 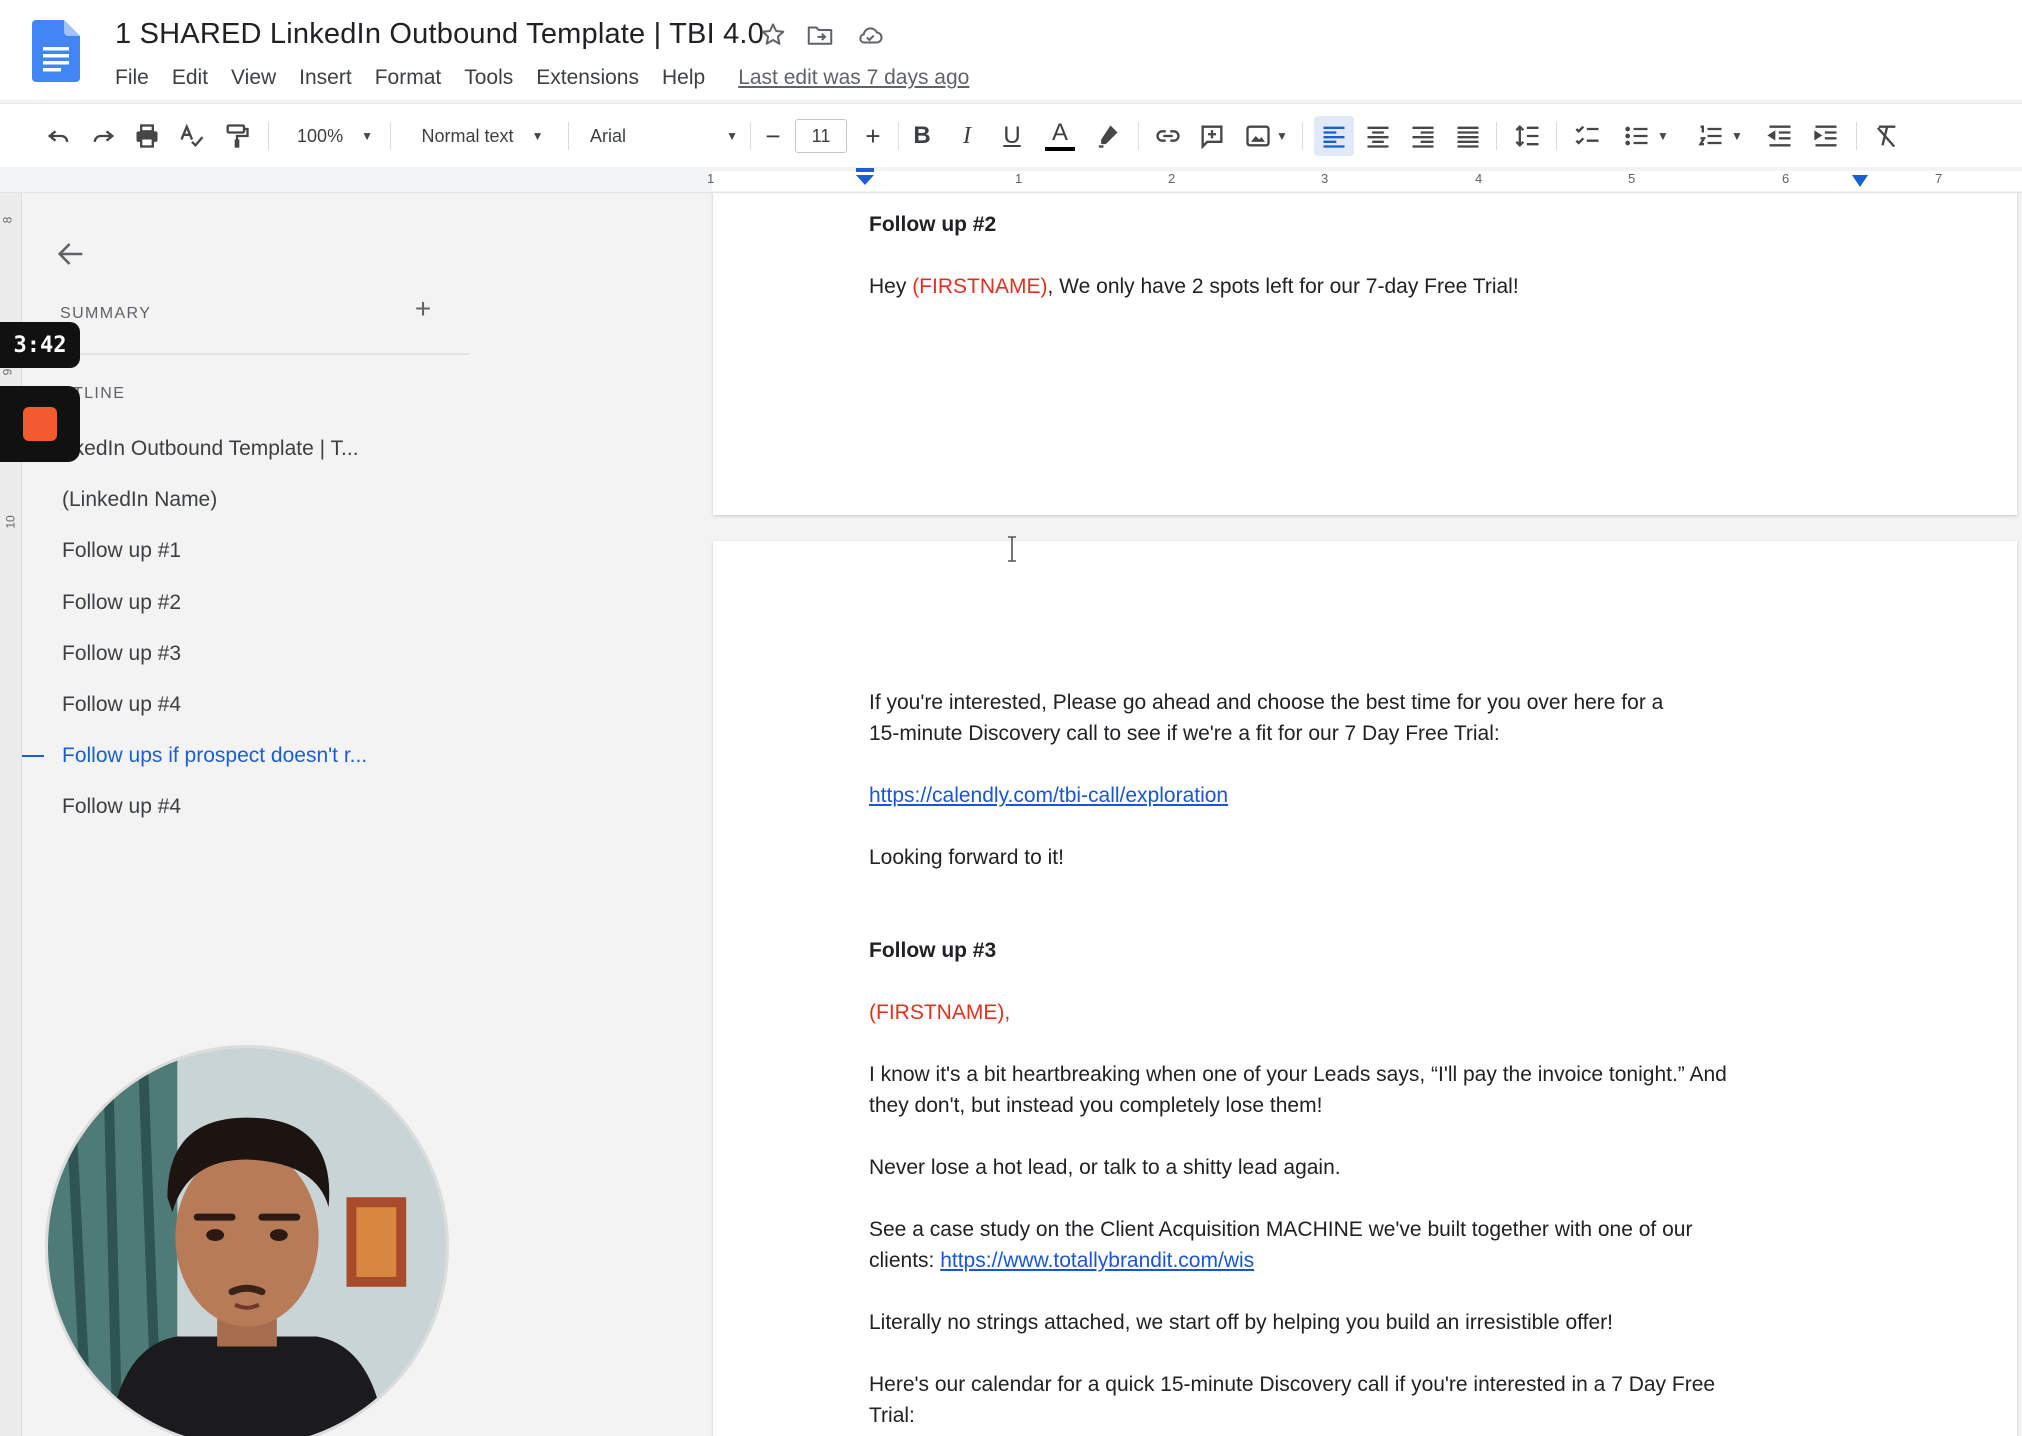 What do you see at coordinates (56, 51) in the screenshot?
I see `google-docs-logo-icon` at bounding box center [56, 51].